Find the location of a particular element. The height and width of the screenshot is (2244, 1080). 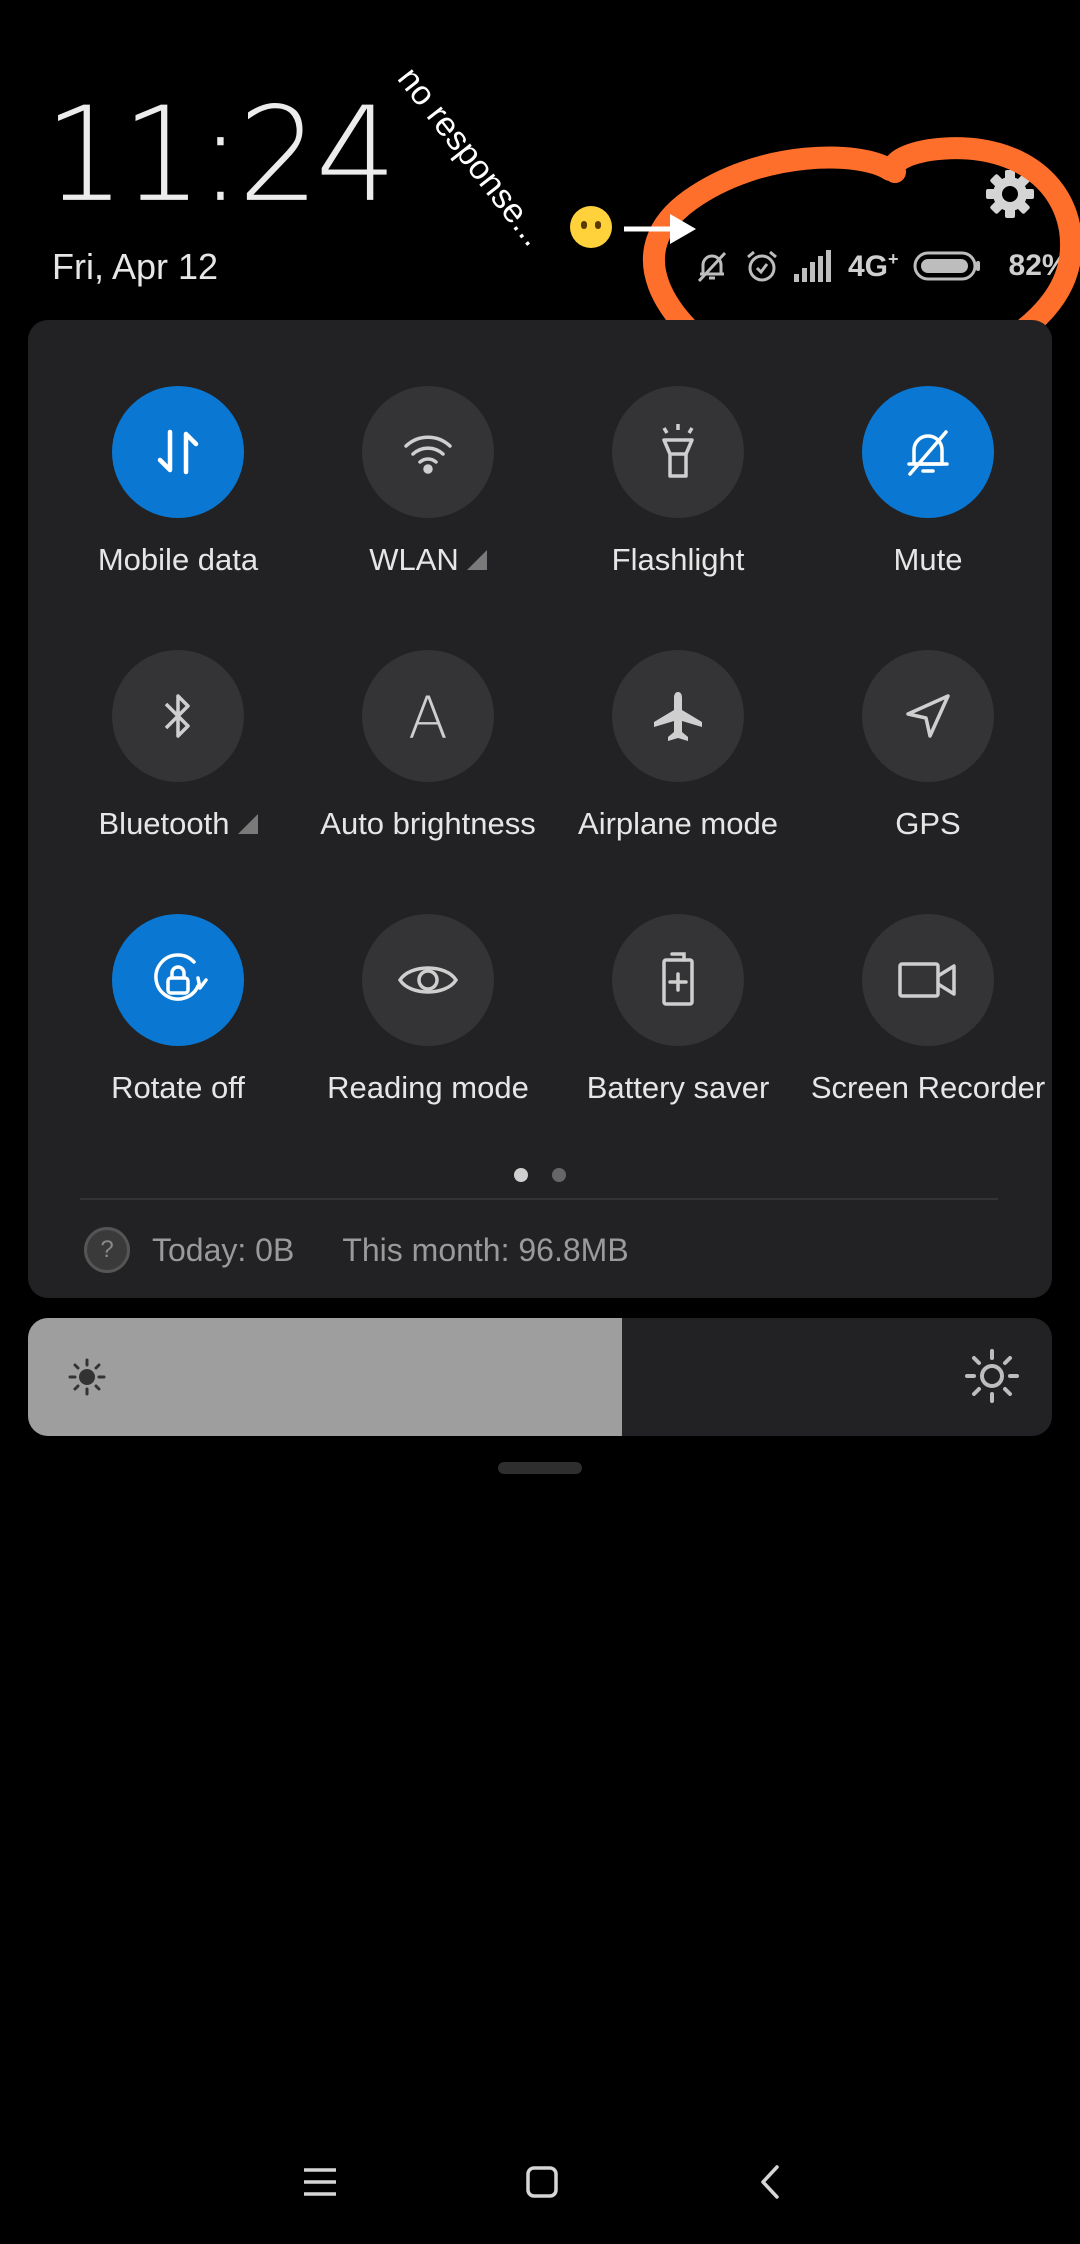

home-icon is located at coordinates (542, 2182).